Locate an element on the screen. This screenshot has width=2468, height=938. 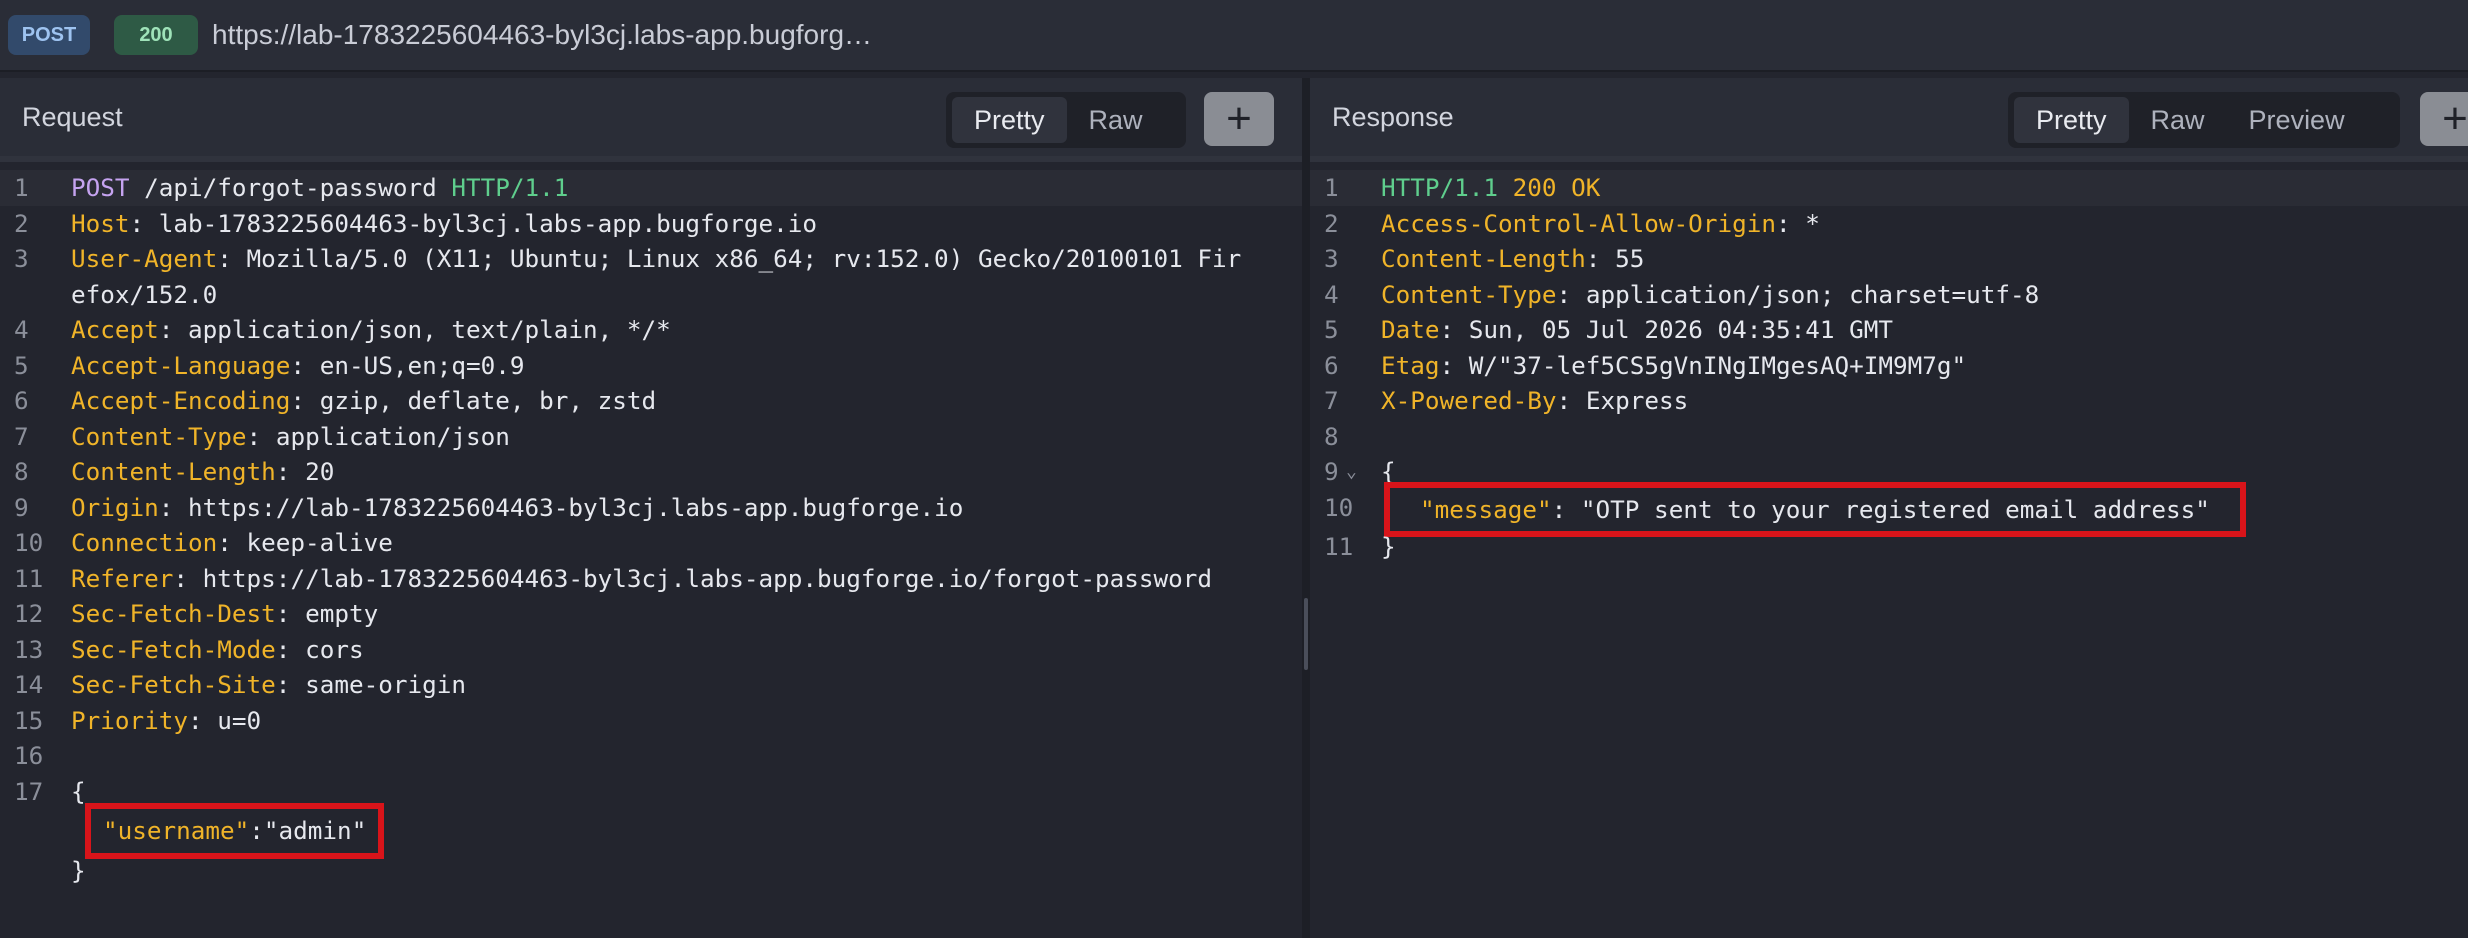
request-header: Request Pretty Raw + is located at coordinates (651, 120).